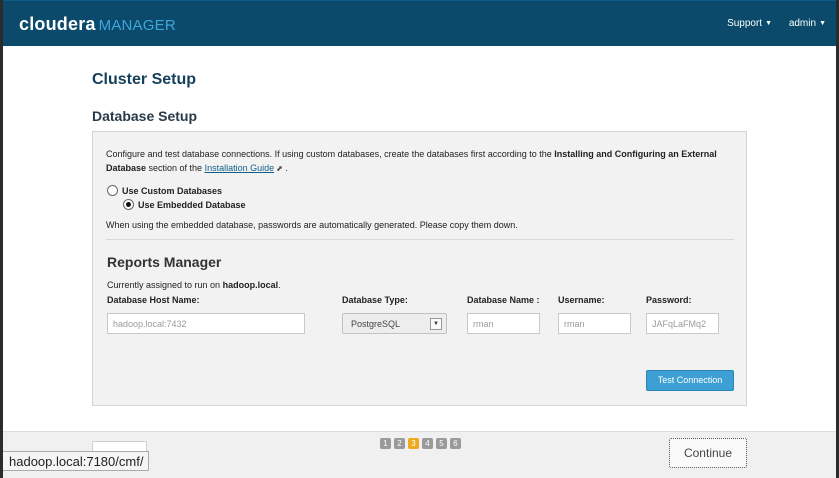  I want to click on db-type-select: PostgreSQL ▼, so click(394, 323).